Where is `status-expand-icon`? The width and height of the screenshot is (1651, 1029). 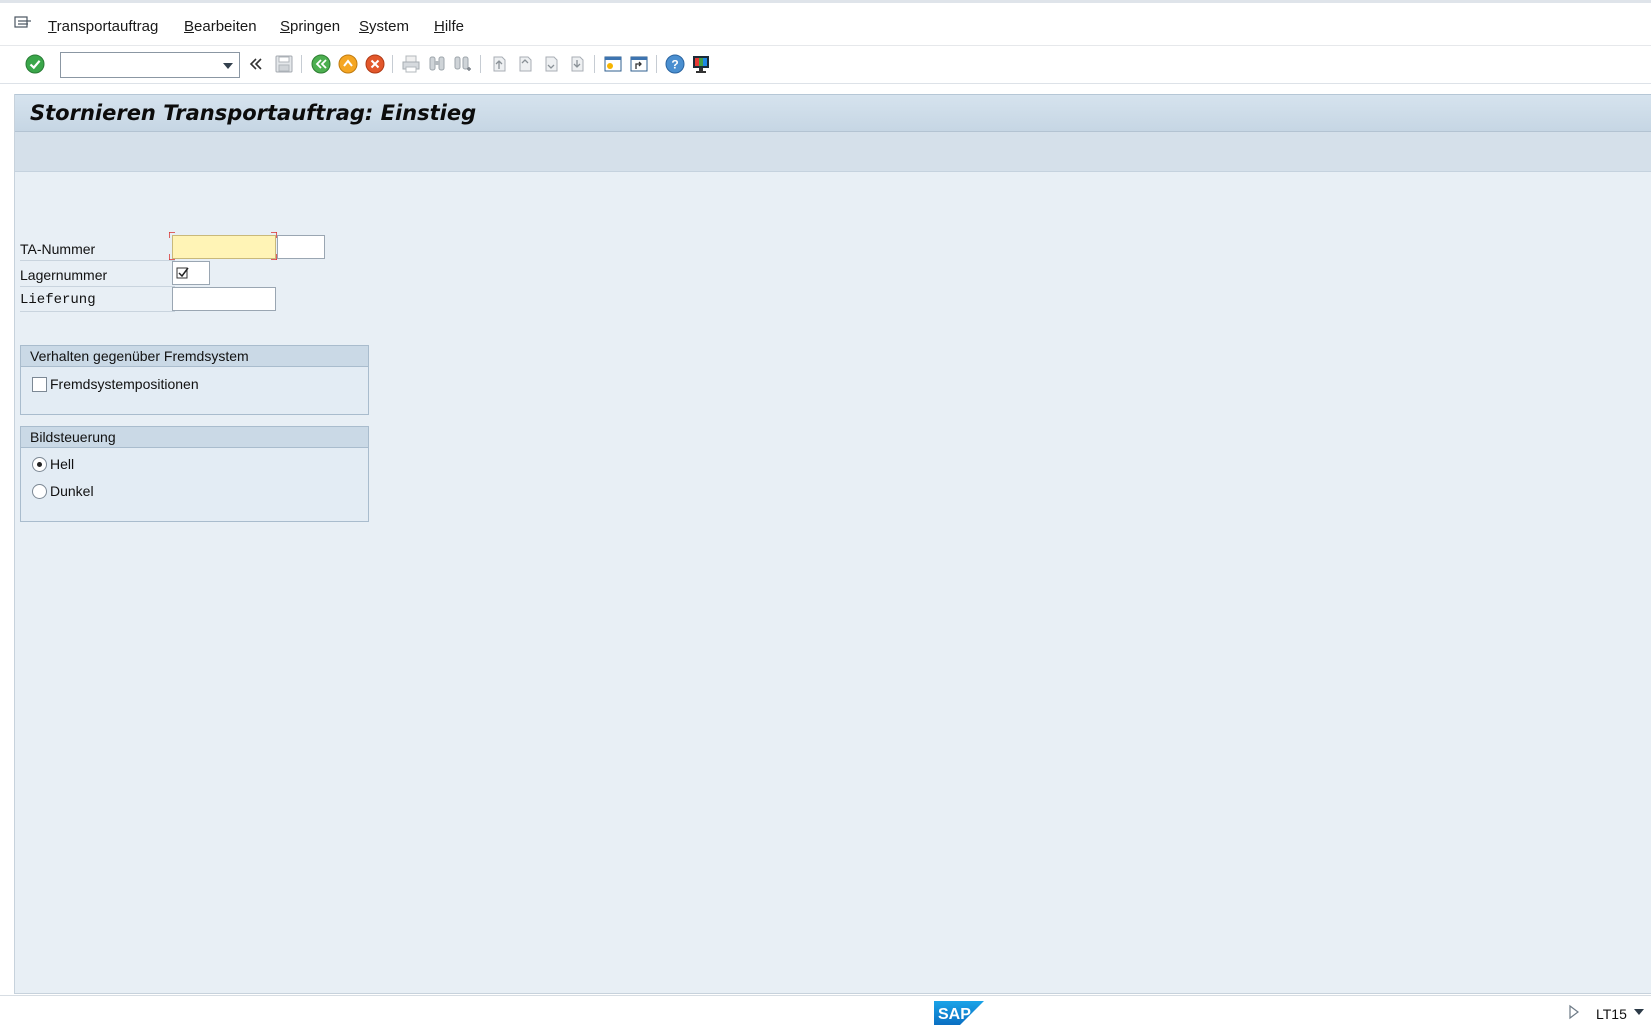 status-expand-icon is located at coordinates (1574, 1012).